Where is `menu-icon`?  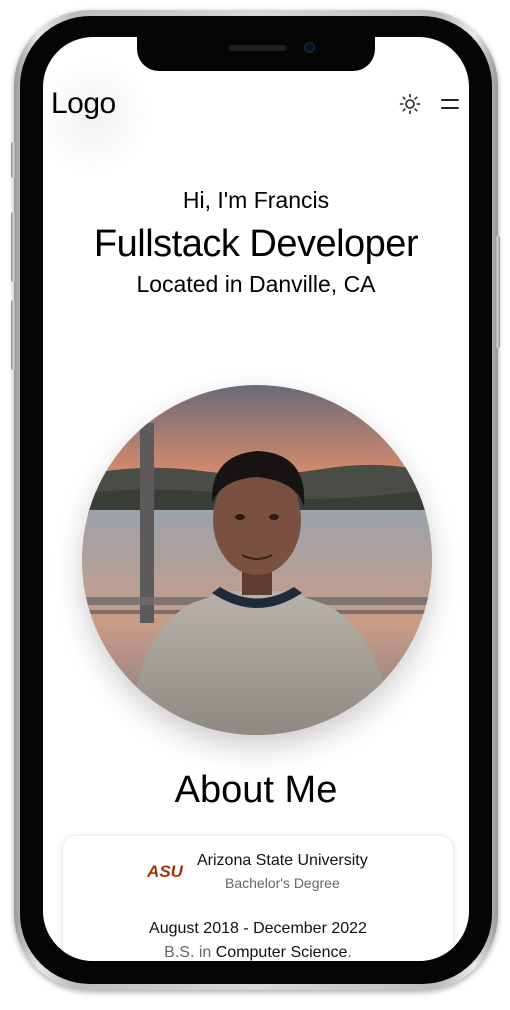
menu-icon is located at coordinates (451, 104).